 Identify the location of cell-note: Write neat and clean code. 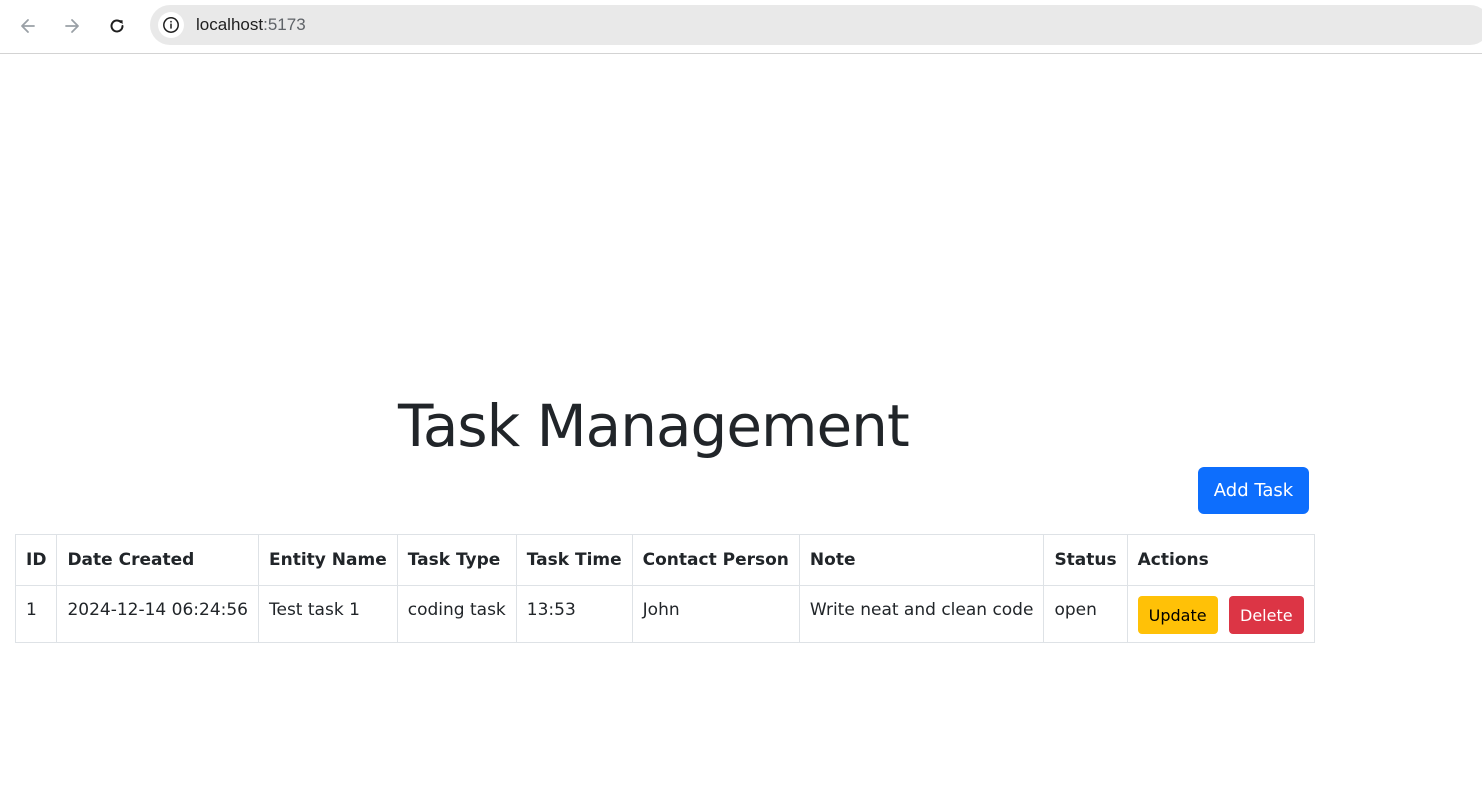
(921, 614).